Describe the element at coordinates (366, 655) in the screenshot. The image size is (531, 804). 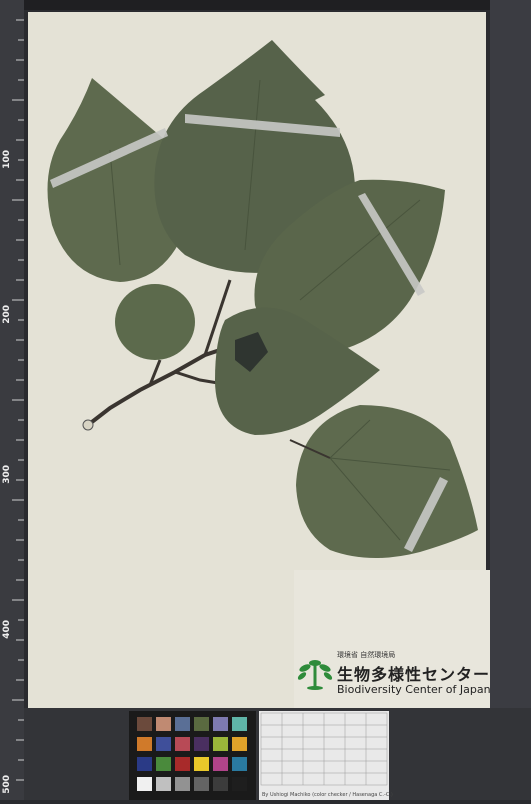
I see `org-name-jp: 環境省 自然環境局` at that location.